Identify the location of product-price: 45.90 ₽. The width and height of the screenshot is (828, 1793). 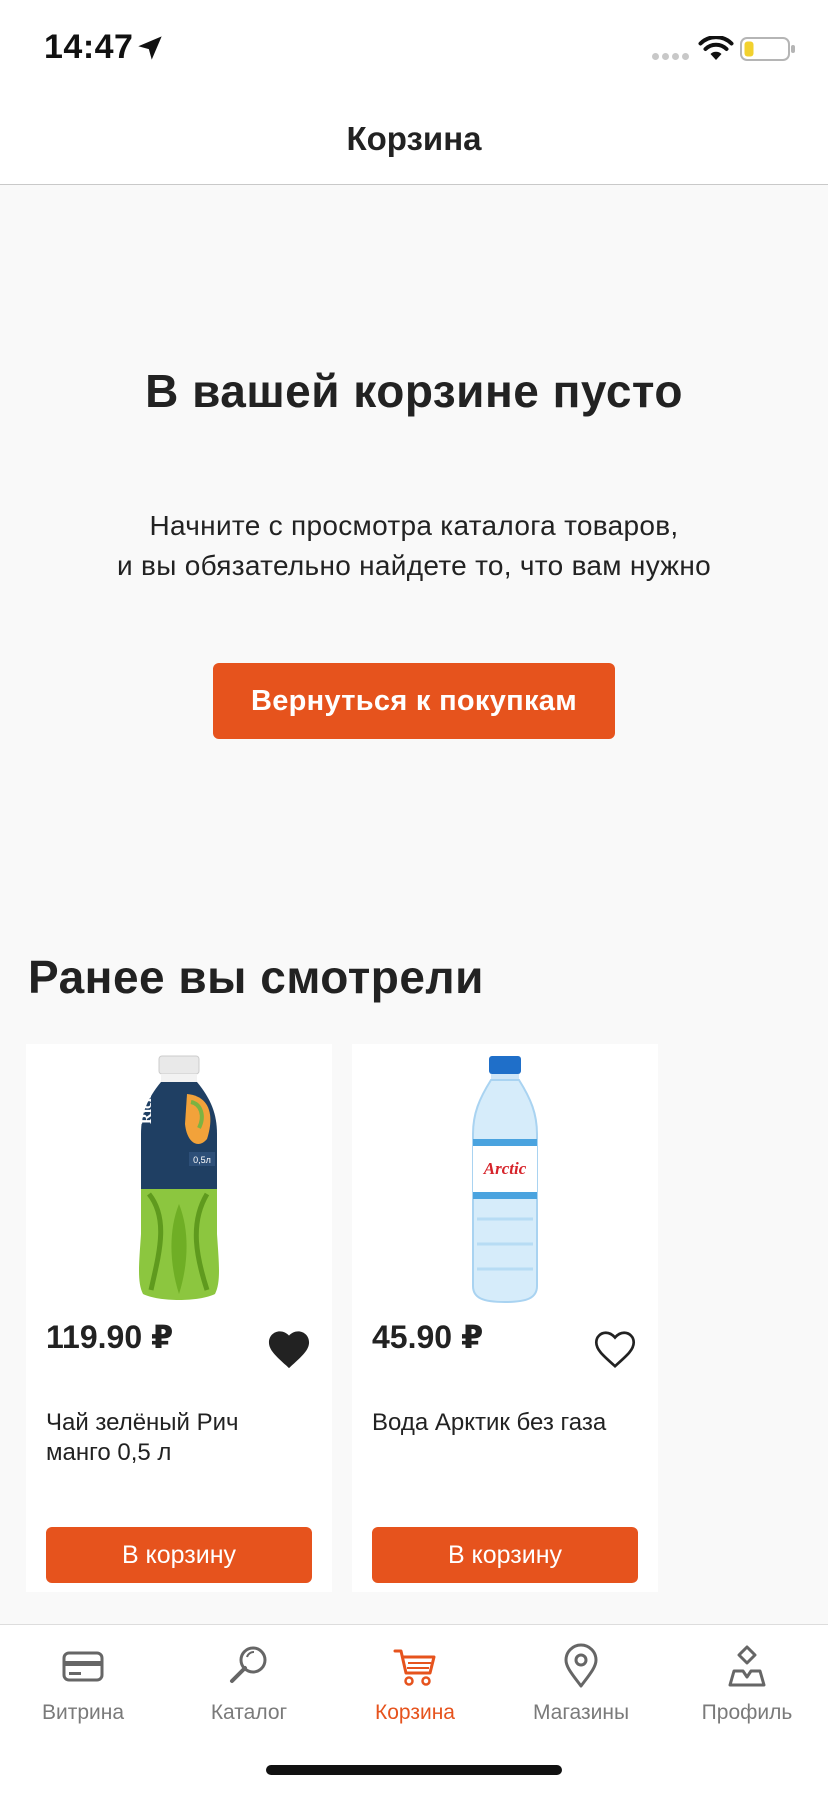
(428, 1337).